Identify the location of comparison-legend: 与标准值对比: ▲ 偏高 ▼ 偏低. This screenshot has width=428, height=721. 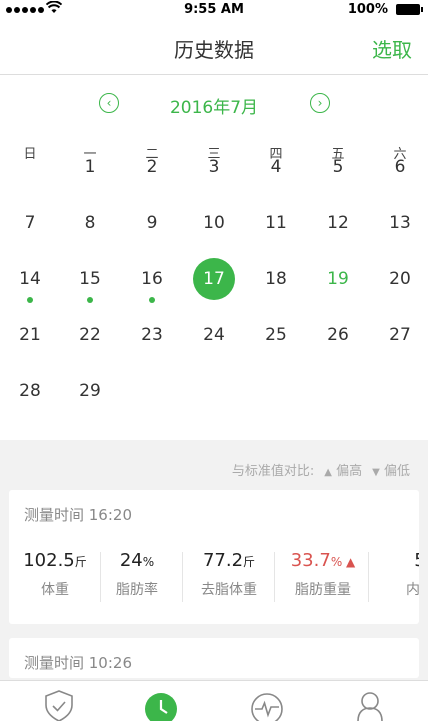
(321, 469).